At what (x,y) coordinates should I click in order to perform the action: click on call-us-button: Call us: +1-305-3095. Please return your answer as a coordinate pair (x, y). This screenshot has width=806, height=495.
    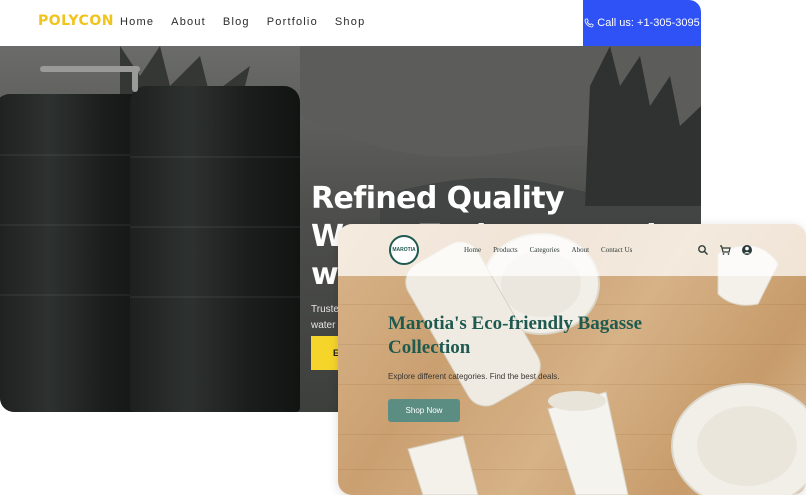
    Looking at the image, I should click on (642, 23).